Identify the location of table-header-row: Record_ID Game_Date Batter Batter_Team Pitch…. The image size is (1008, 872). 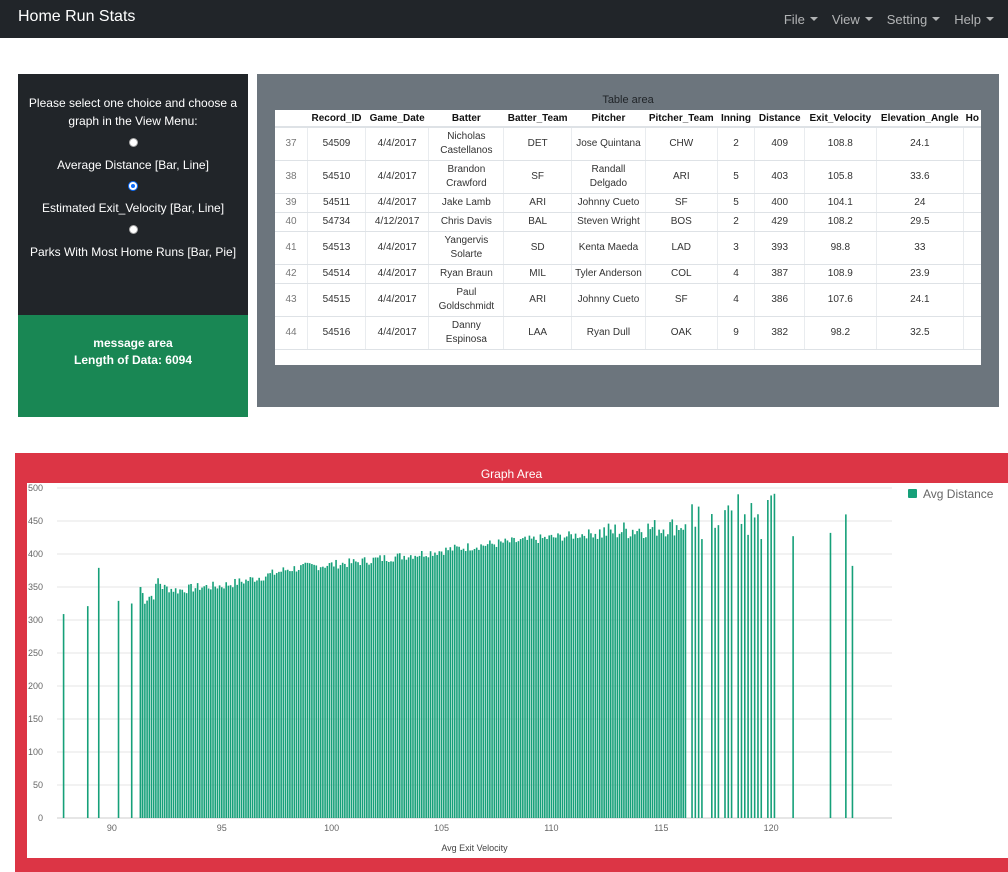
(628, 119).